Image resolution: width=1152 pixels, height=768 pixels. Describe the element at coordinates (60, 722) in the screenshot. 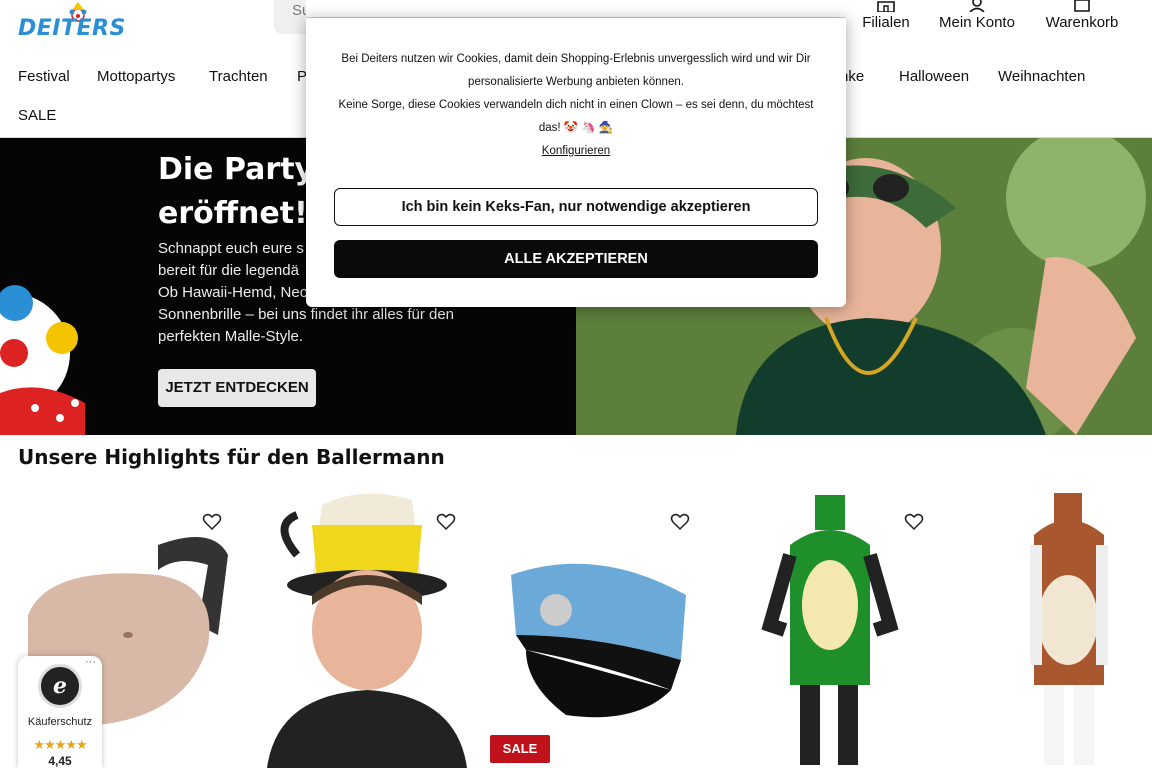

I see `trust-label: Käuferschutz` at that location.